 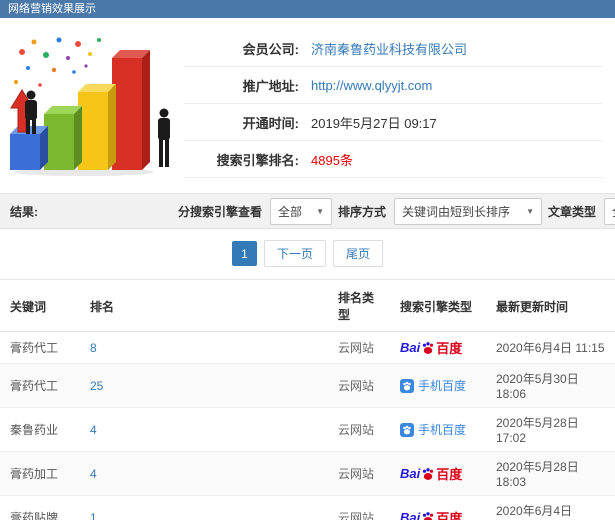 I want to click on info-value: 济南秦鲁药业科技有限公司, so click(x=389, y=48).